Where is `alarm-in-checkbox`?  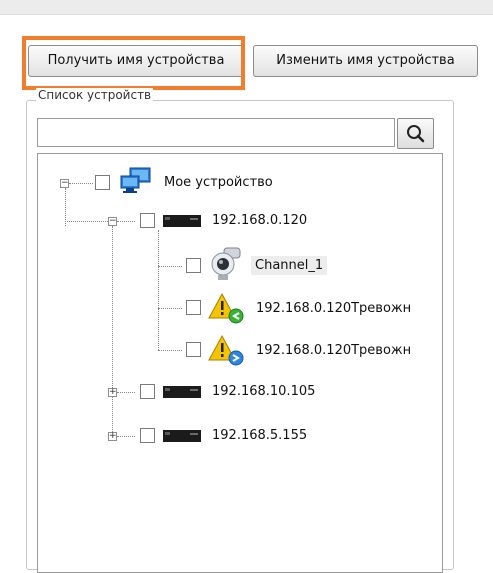
alarm-in-checkbox is located at coordinates (193, 307).